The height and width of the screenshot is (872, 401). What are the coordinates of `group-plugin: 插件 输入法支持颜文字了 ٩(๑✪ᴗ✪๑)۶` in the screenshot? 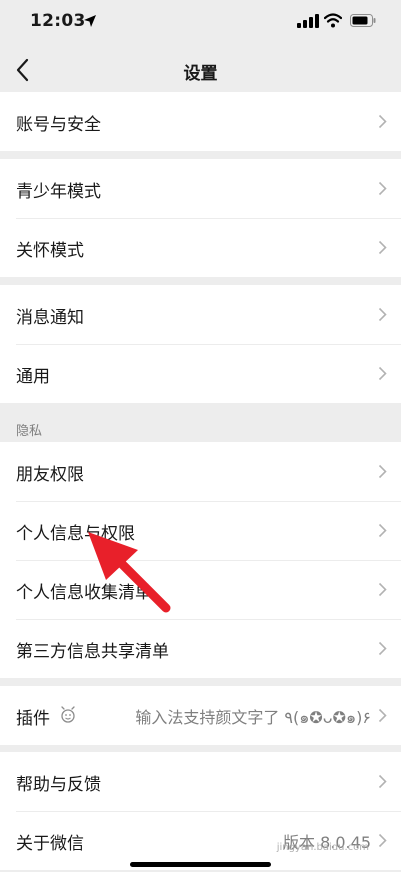 It's located at (200, 715).